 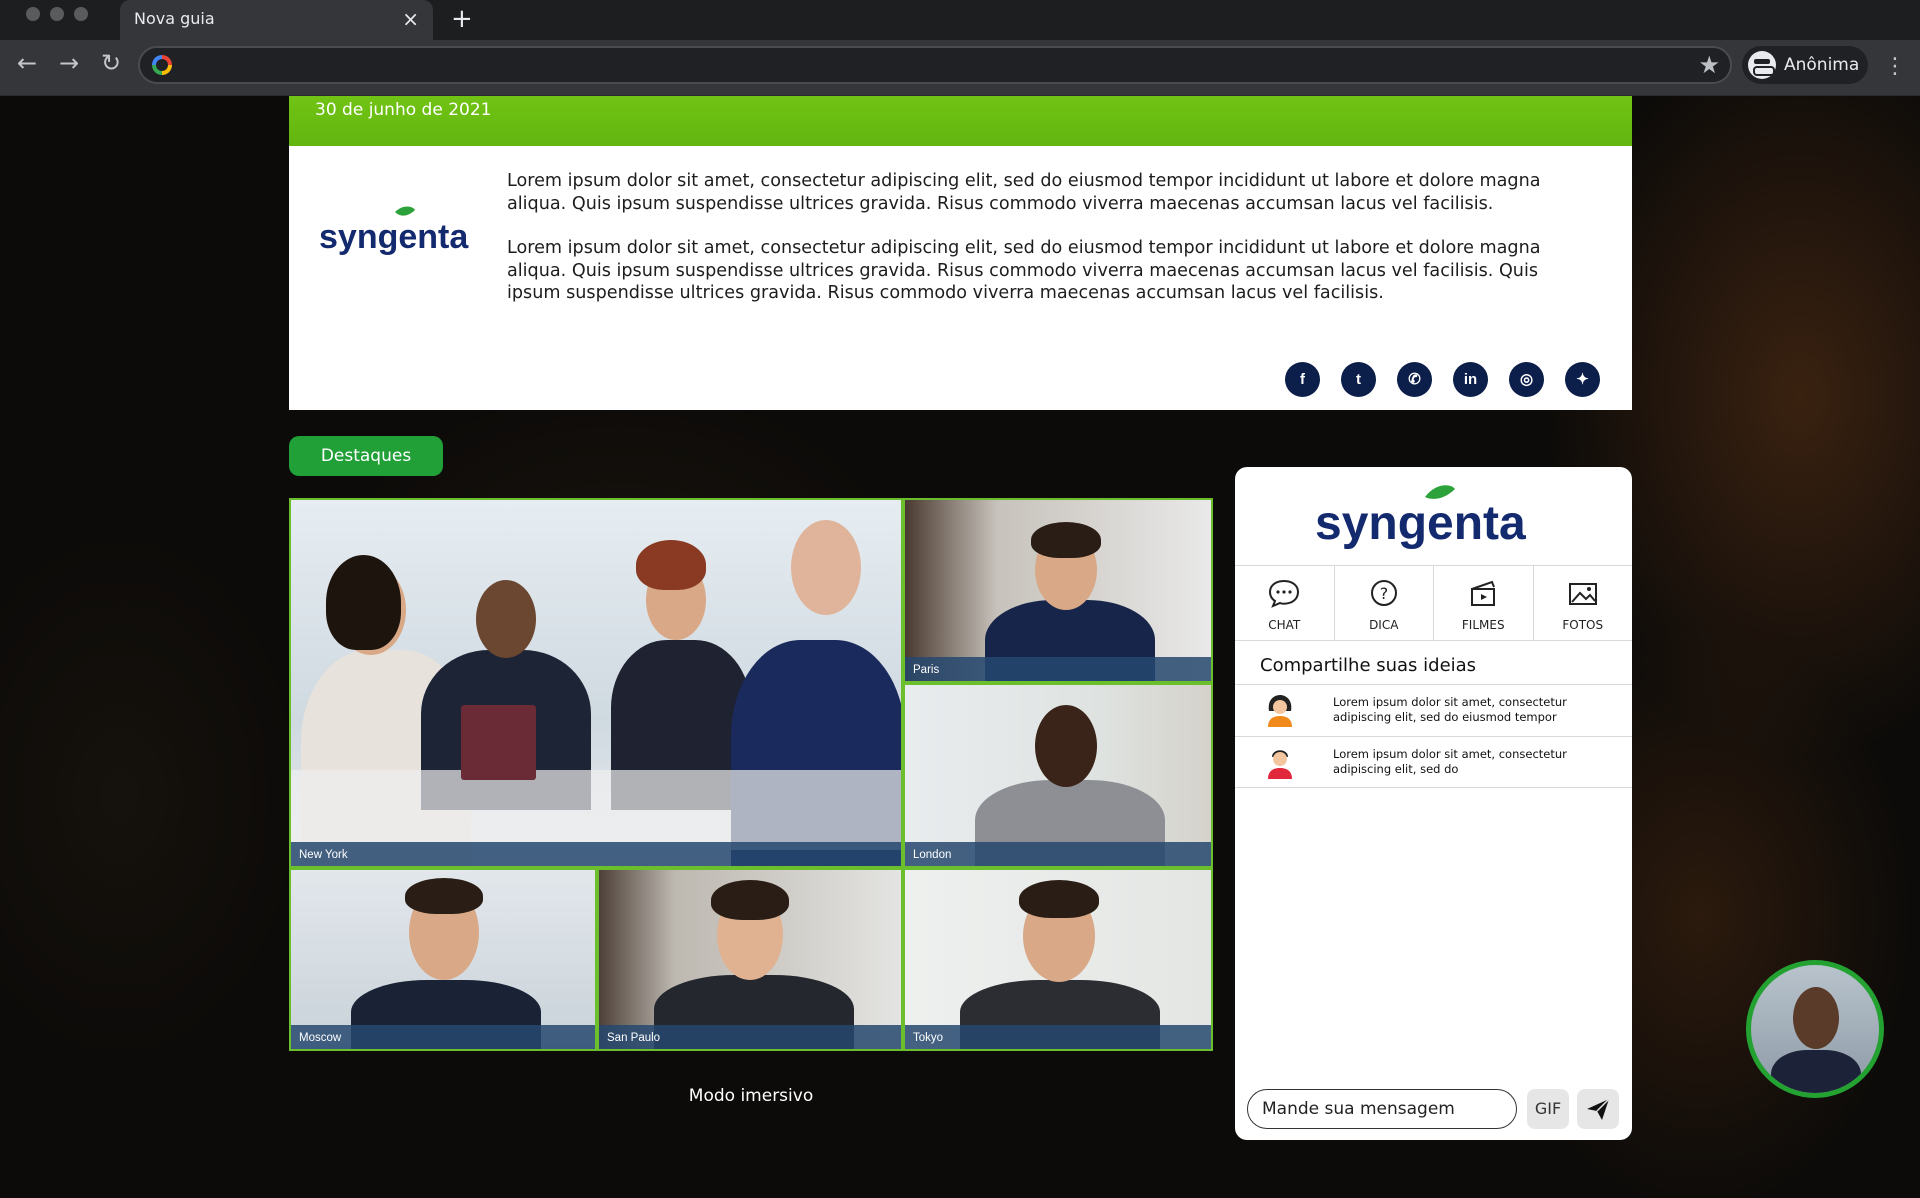 I want to click on send-icon, so click(x=1598, y=1109).